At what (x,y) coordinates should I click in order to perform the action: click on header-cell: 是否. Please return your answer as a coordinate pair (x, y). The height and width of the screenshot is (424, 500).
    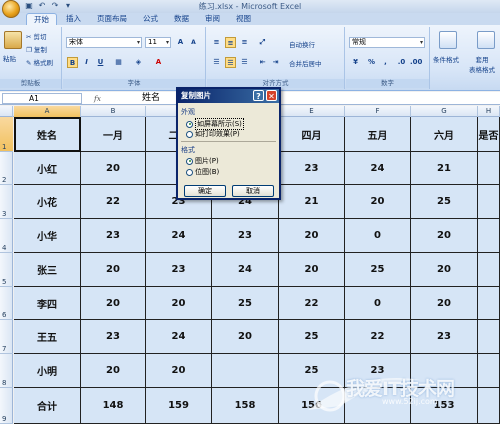
    Looking at the image, I should click on (489, 134).